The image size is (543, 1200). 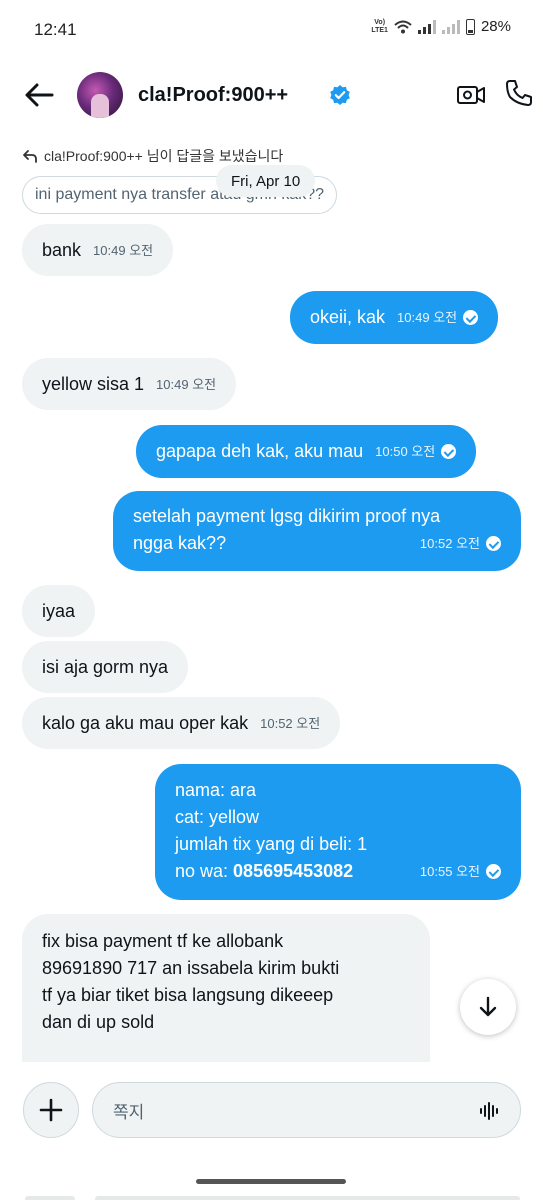 I want to click on message-incoming: yellow sisa 1 10:49 오전, so click(x=129, y=384).